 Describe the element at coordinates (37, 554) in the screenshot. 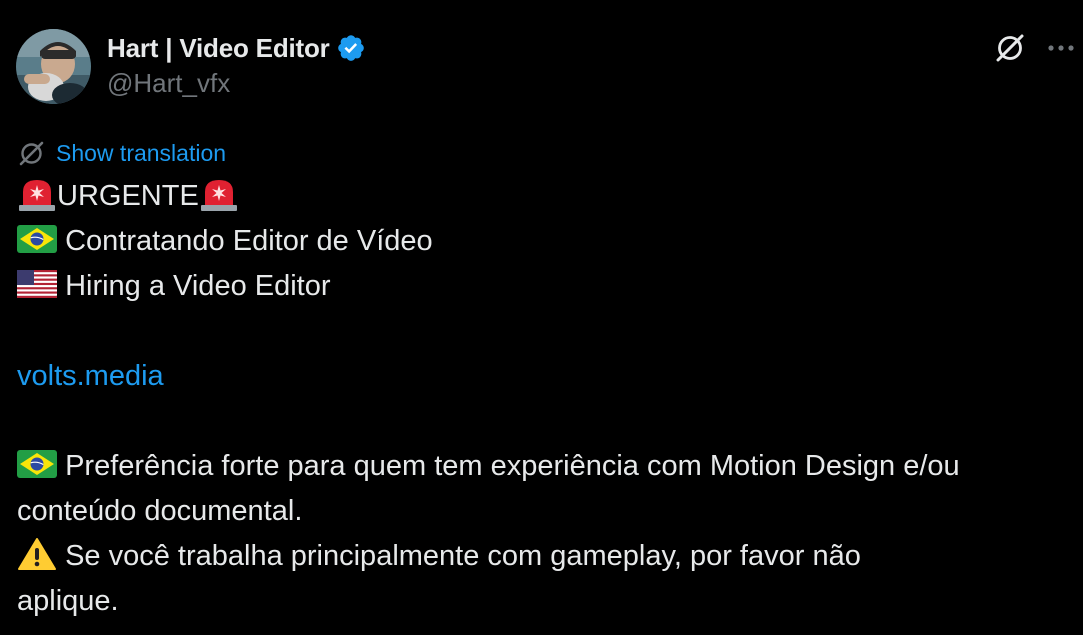

I see `warning-icon` at that location.